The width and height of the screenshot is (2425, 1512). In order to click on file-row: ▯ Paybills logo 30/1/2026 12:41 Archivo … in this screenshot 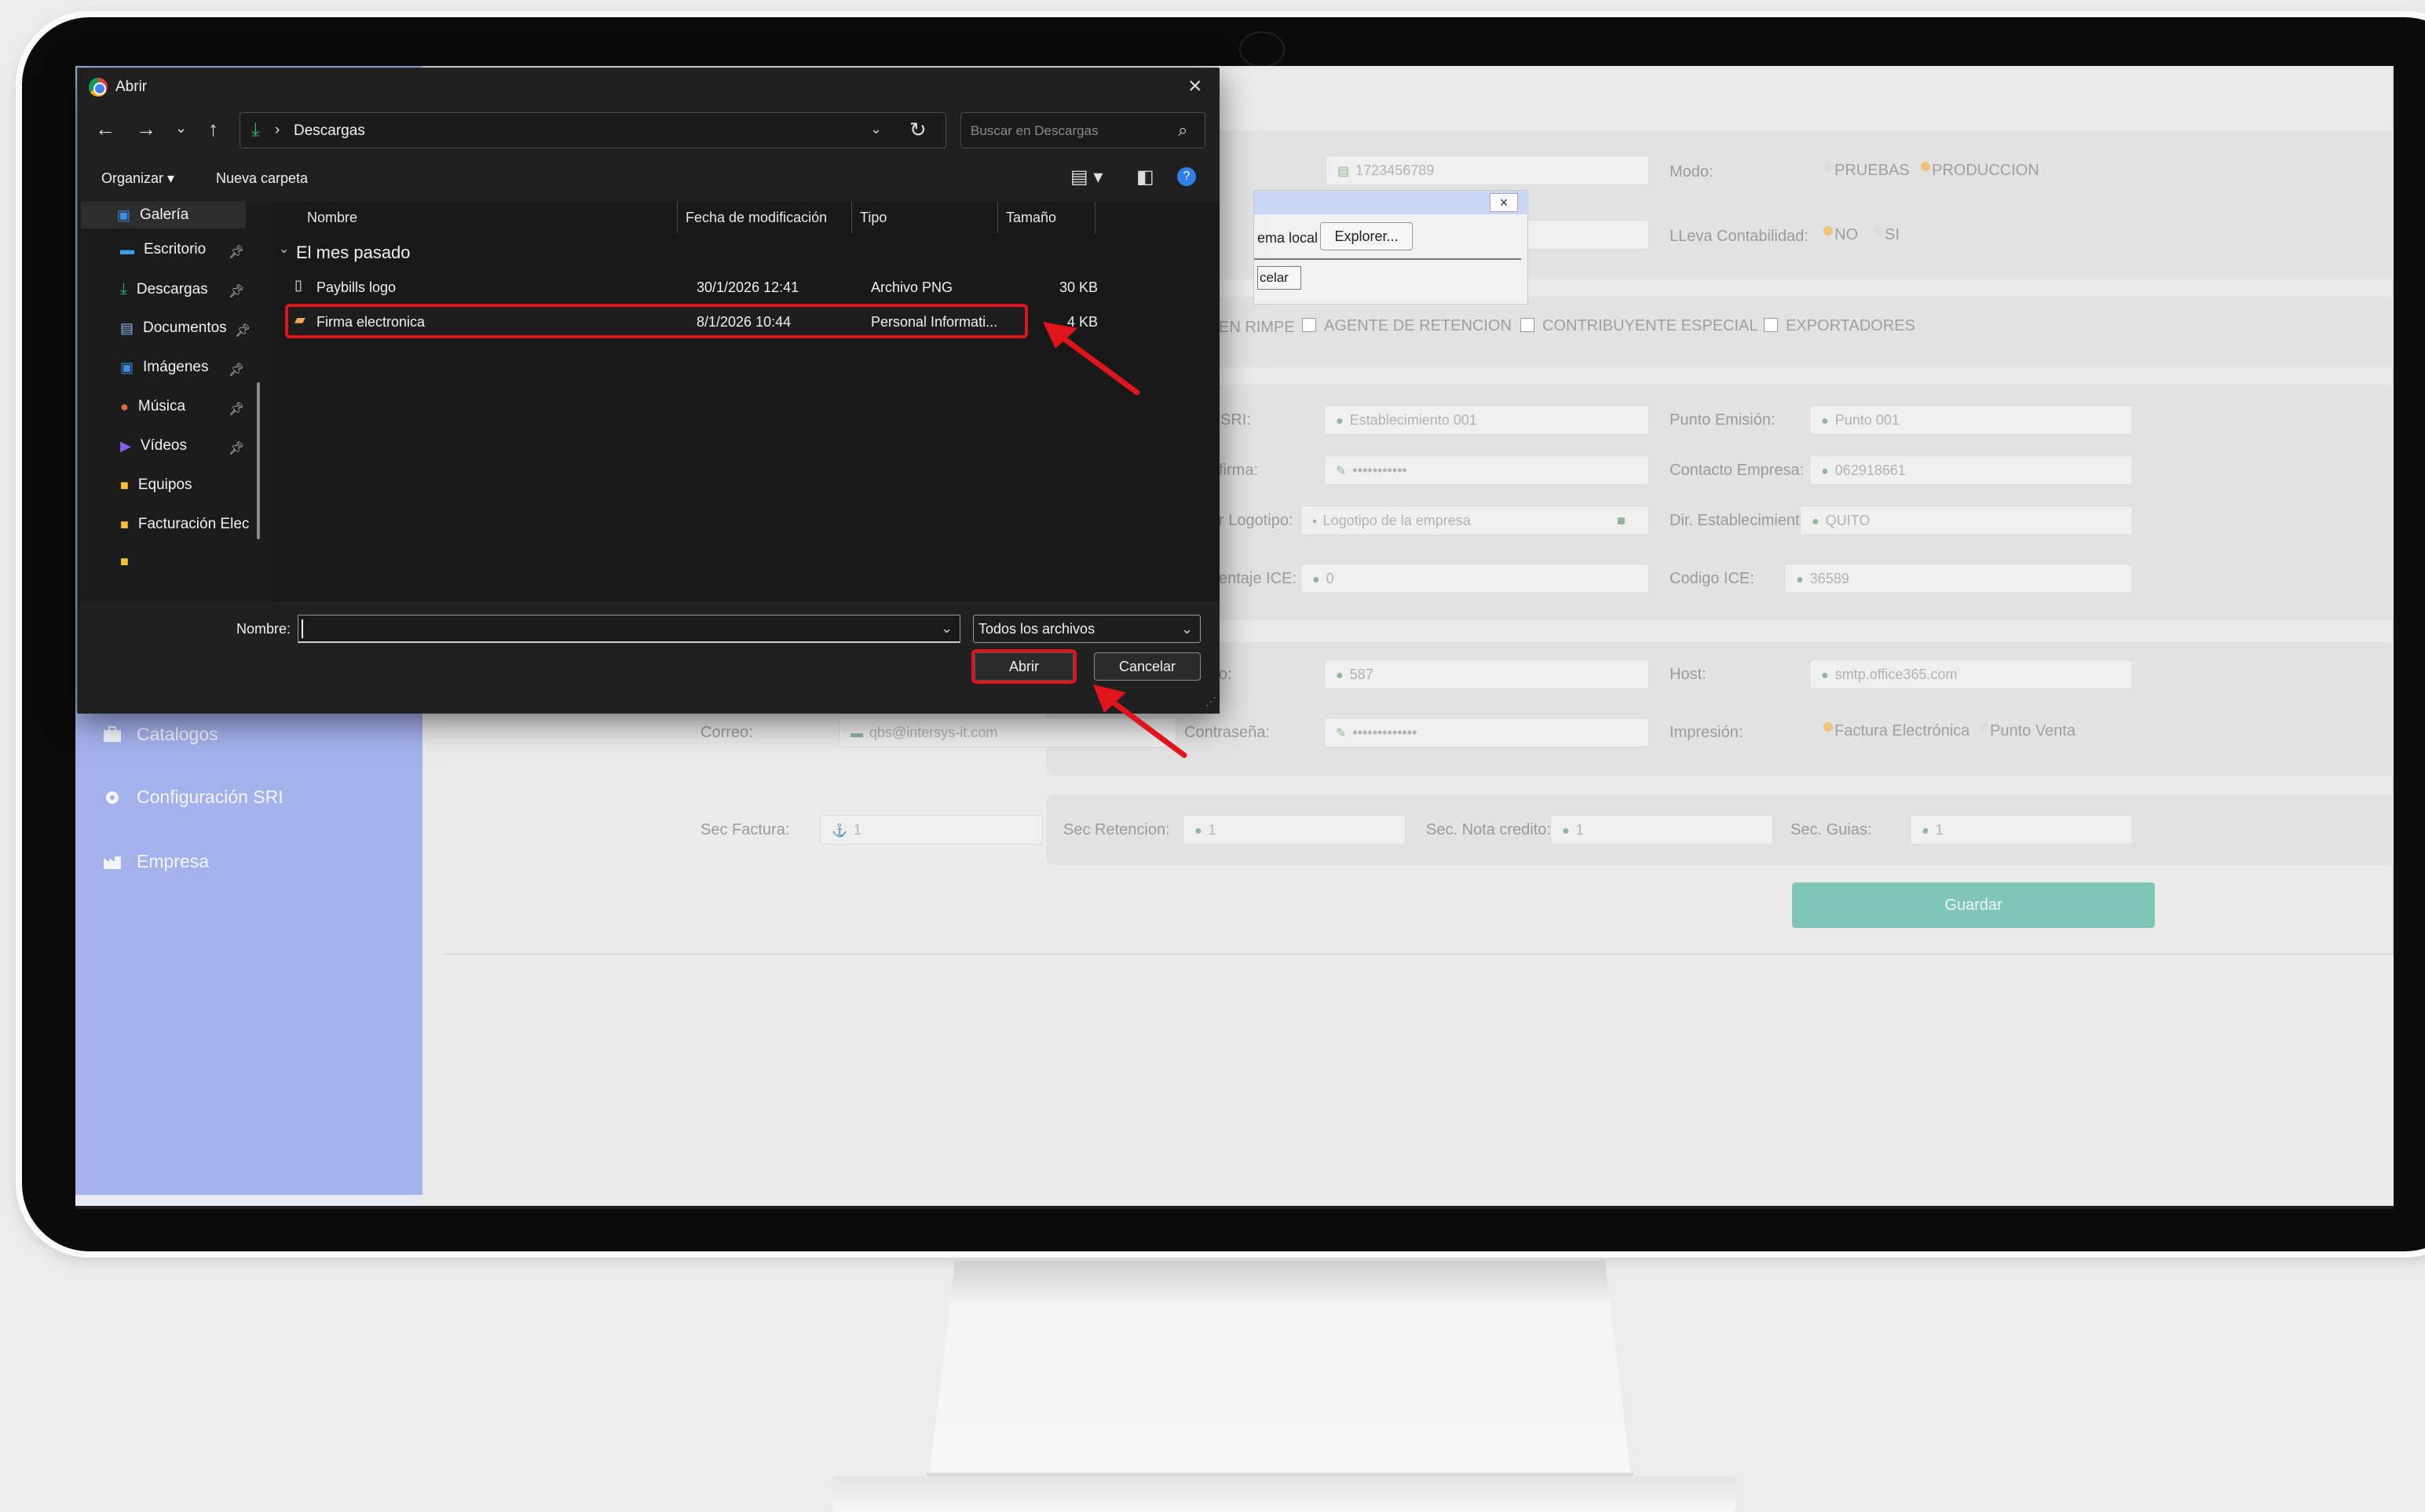, I will do `click(691, 287)`.